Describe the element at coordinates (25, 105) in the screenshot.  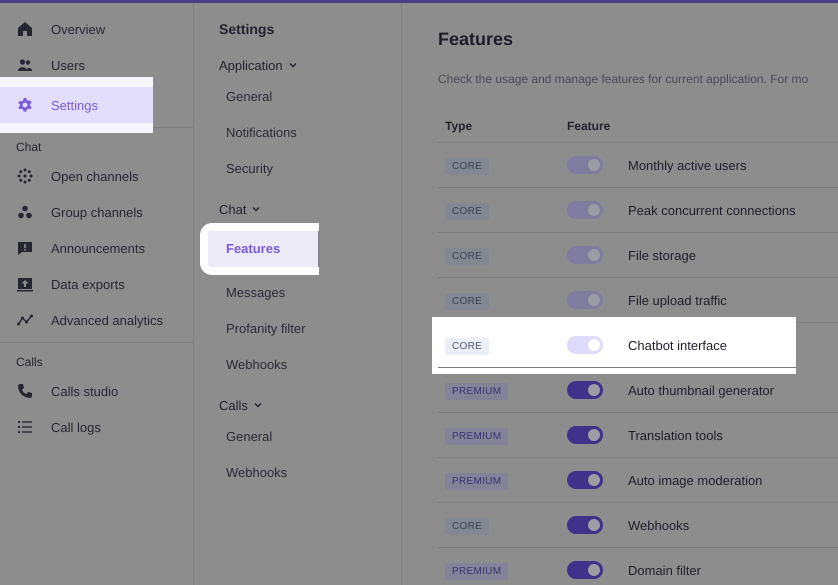
I see `settings-icon` at that location.